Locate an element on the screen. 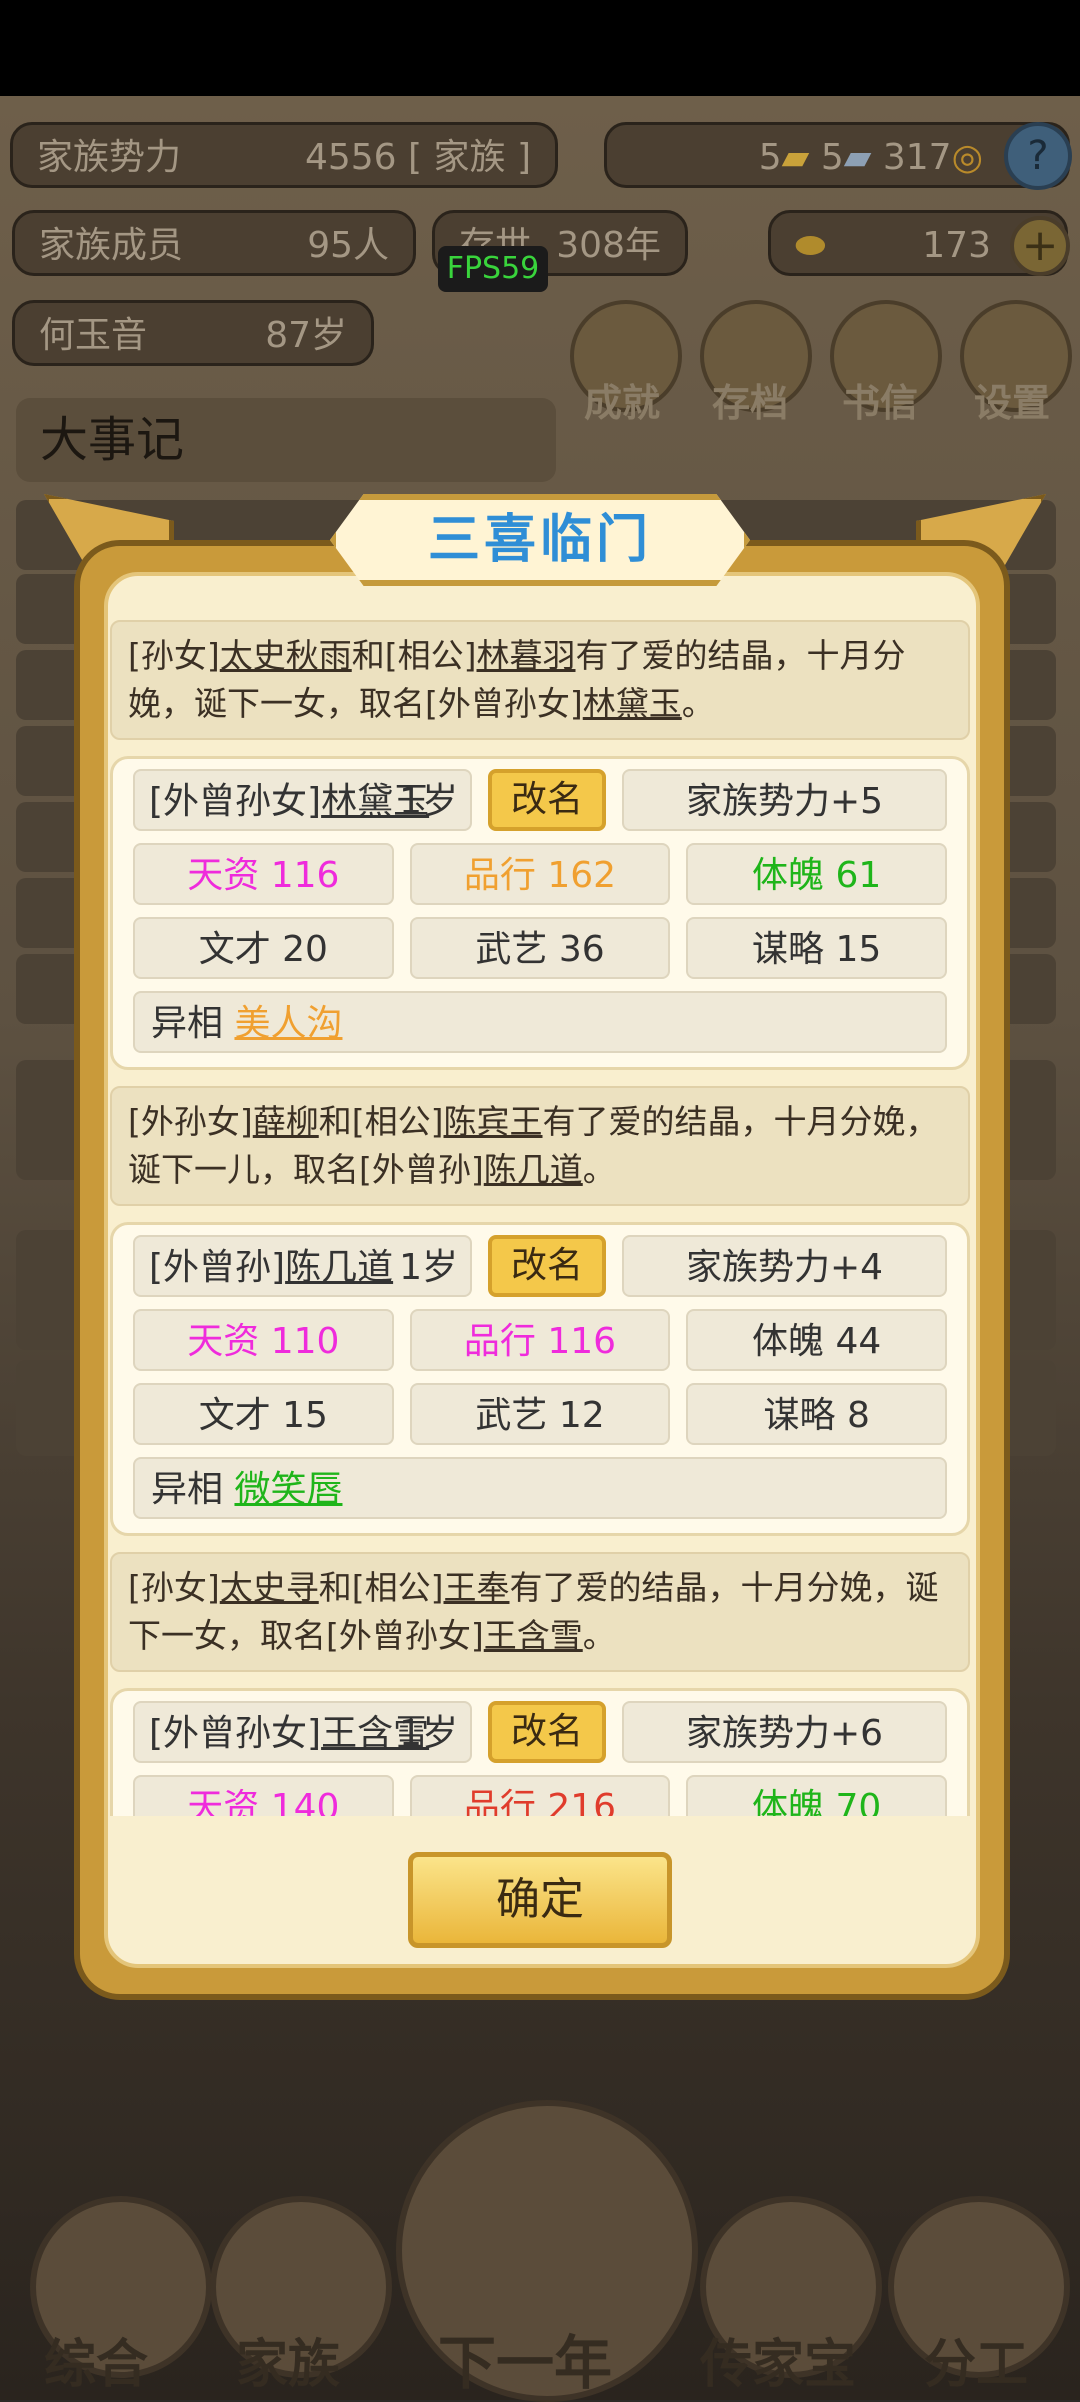 The width and height of the screenshot is (1080, 2402). strategy-stat: 谋略 15 is located at coordinates (817, 948).